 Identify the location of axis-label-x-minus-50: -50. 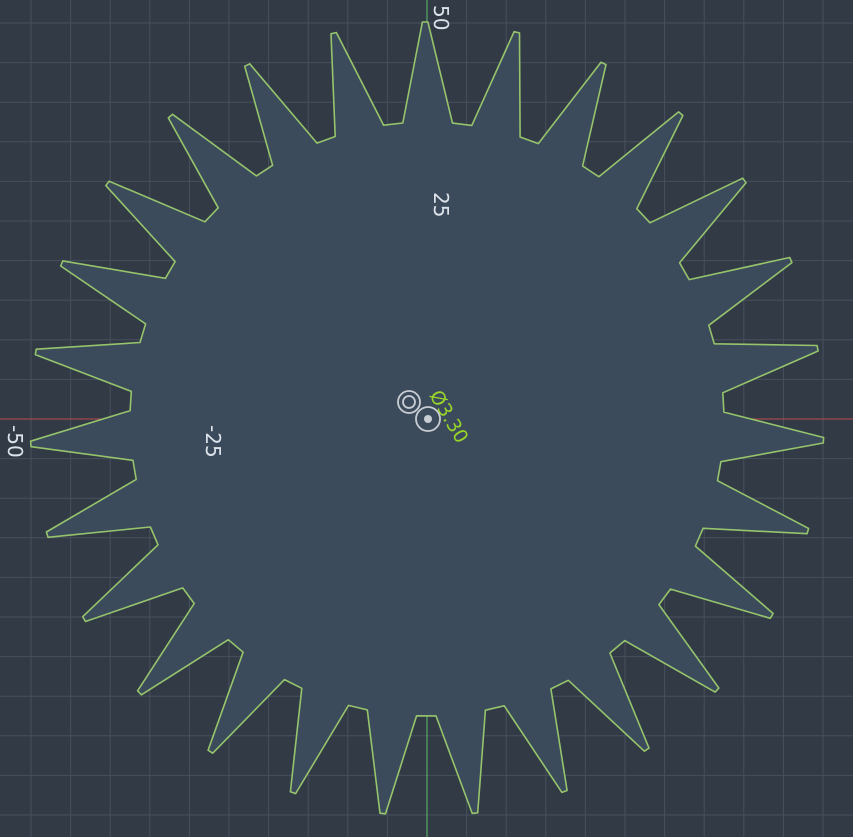
(15, 441).